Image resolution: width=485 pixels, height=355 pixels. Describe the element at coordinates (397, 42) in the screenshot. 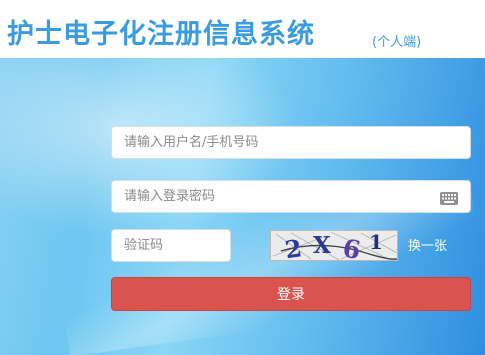

I see `page-subtitle: (个人端)` at that location.